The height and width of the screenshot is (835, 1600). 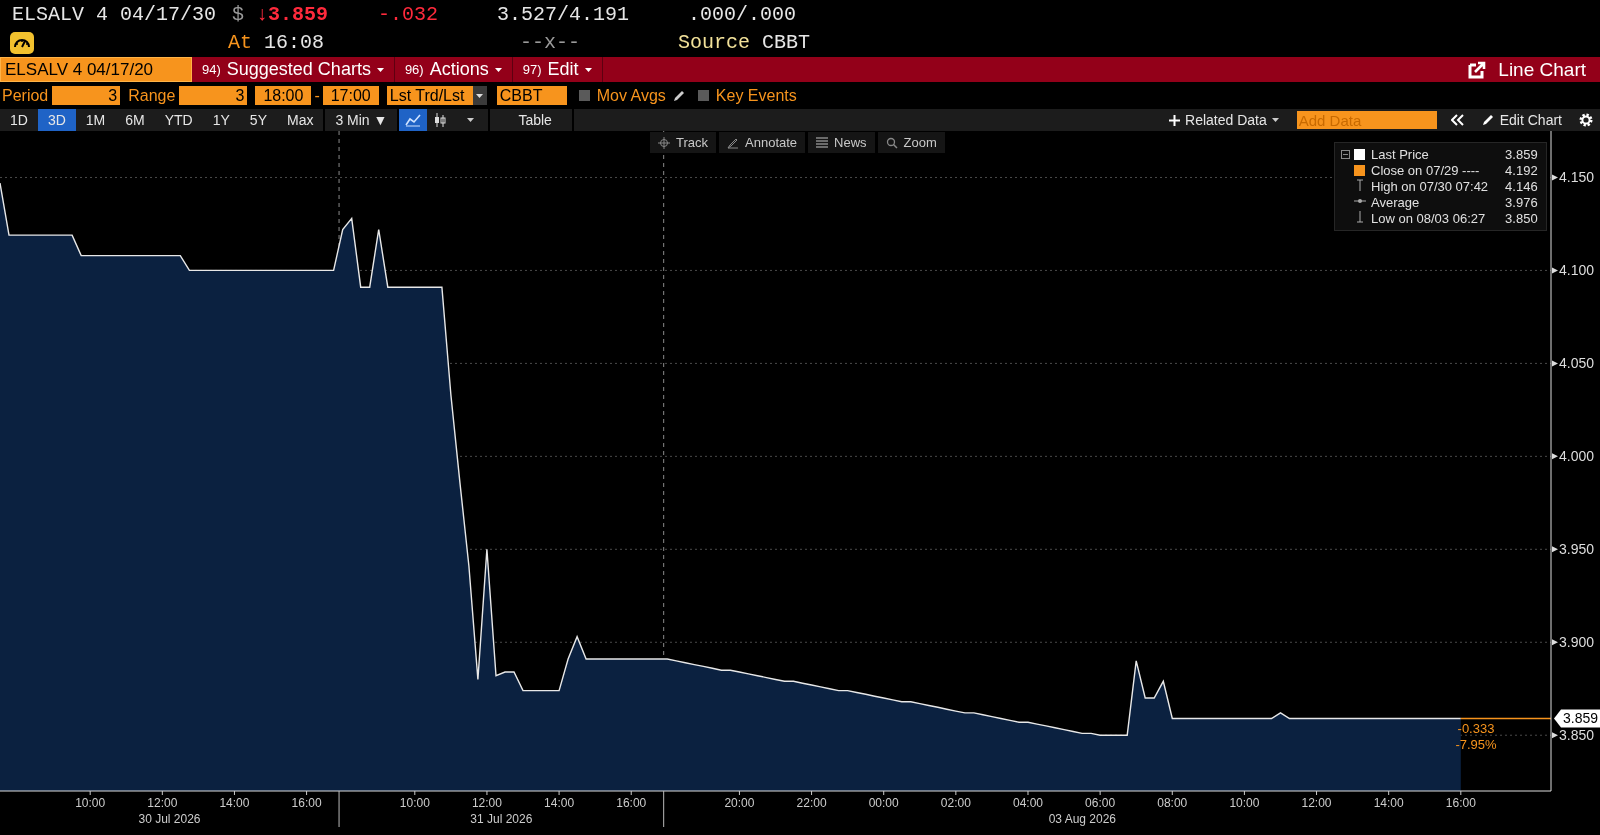 What do you see at coordinates (550, 42) in the screenshot?
I see `size-ratio: --x--` at bounding box center [550, 42].